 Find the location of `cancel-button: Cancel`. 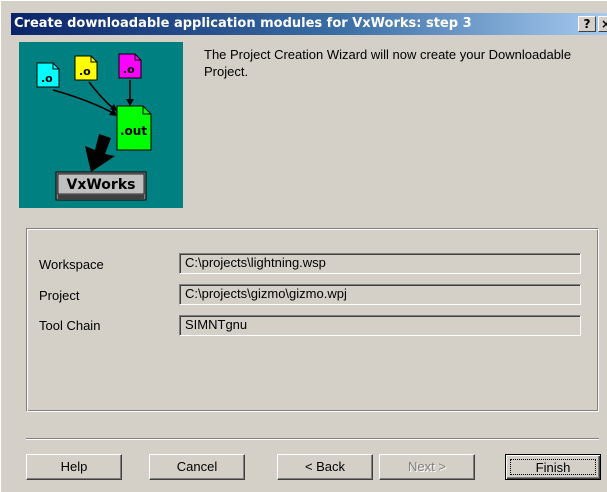

cancel-button: Cancel is located at coordinates (197, 467).